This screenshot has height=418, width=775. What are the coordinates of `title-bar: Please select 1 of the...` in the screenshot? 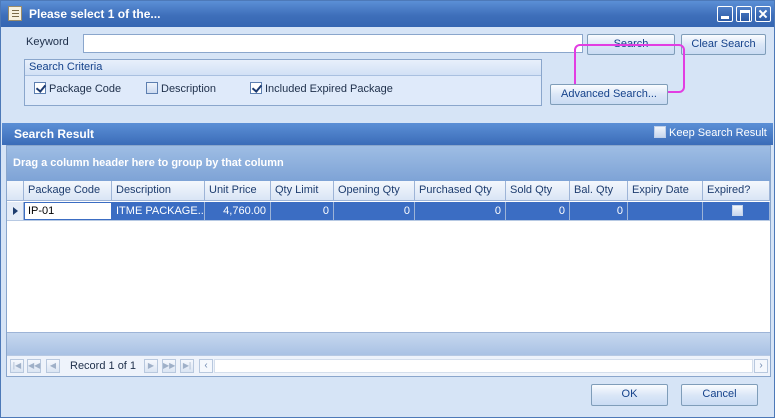 It's located at (387, 14).